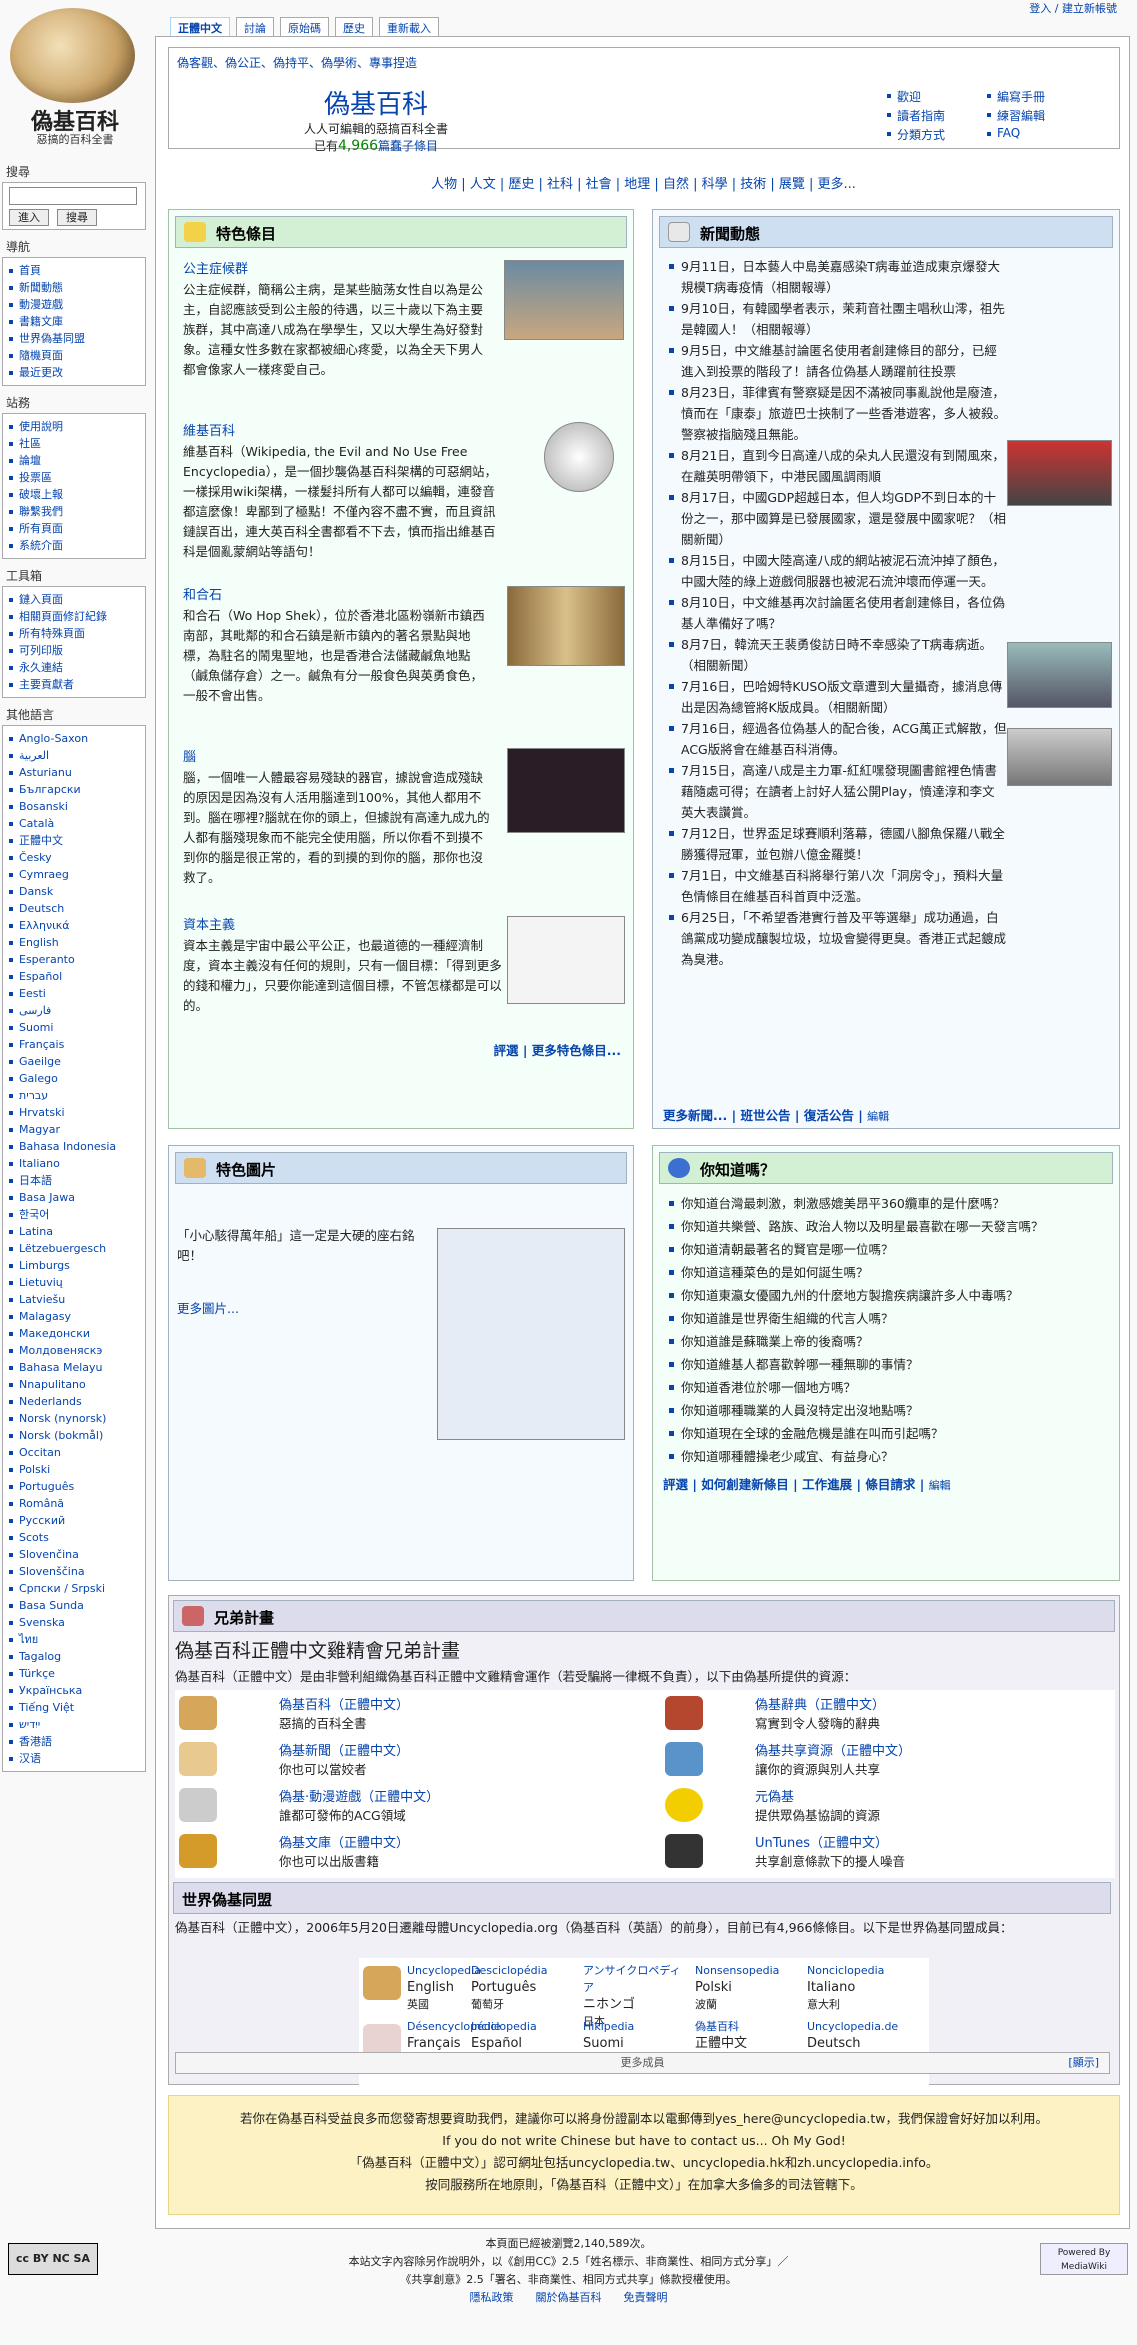  What do you see at coordinates (1042, 115) in the screenshot?
I see `help-link-practice: 練習編輯` at bounding box center [1042, 115].